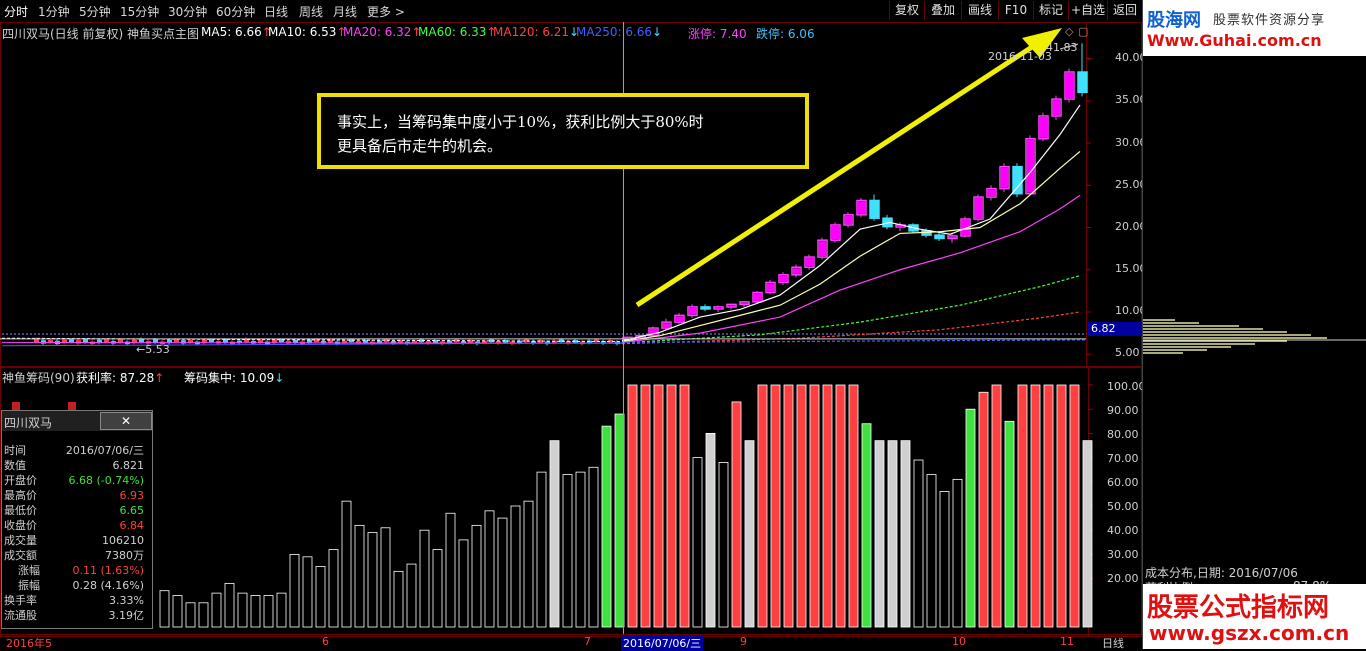 The image size is (1366, 651). I want to click on add-watchlist-button: +自选, so click(1087, 10).